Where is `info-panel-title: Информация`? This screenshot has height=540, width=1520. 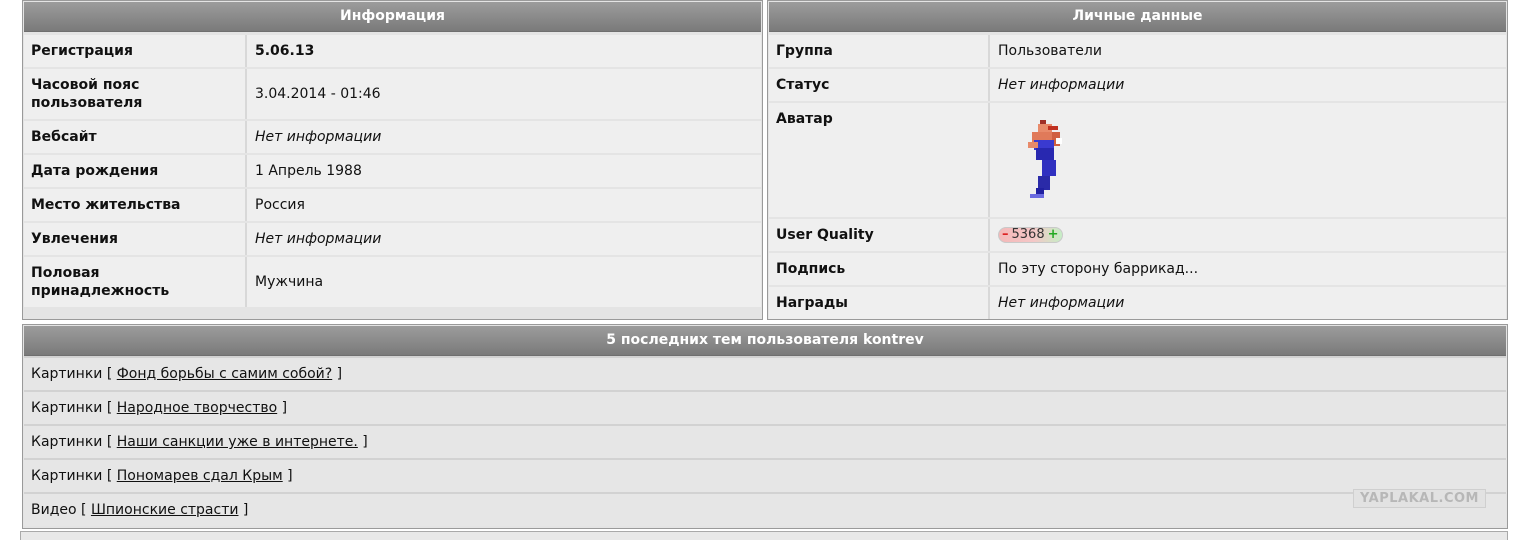
info-panel-title: Информация is located at coordinates (392, 17).